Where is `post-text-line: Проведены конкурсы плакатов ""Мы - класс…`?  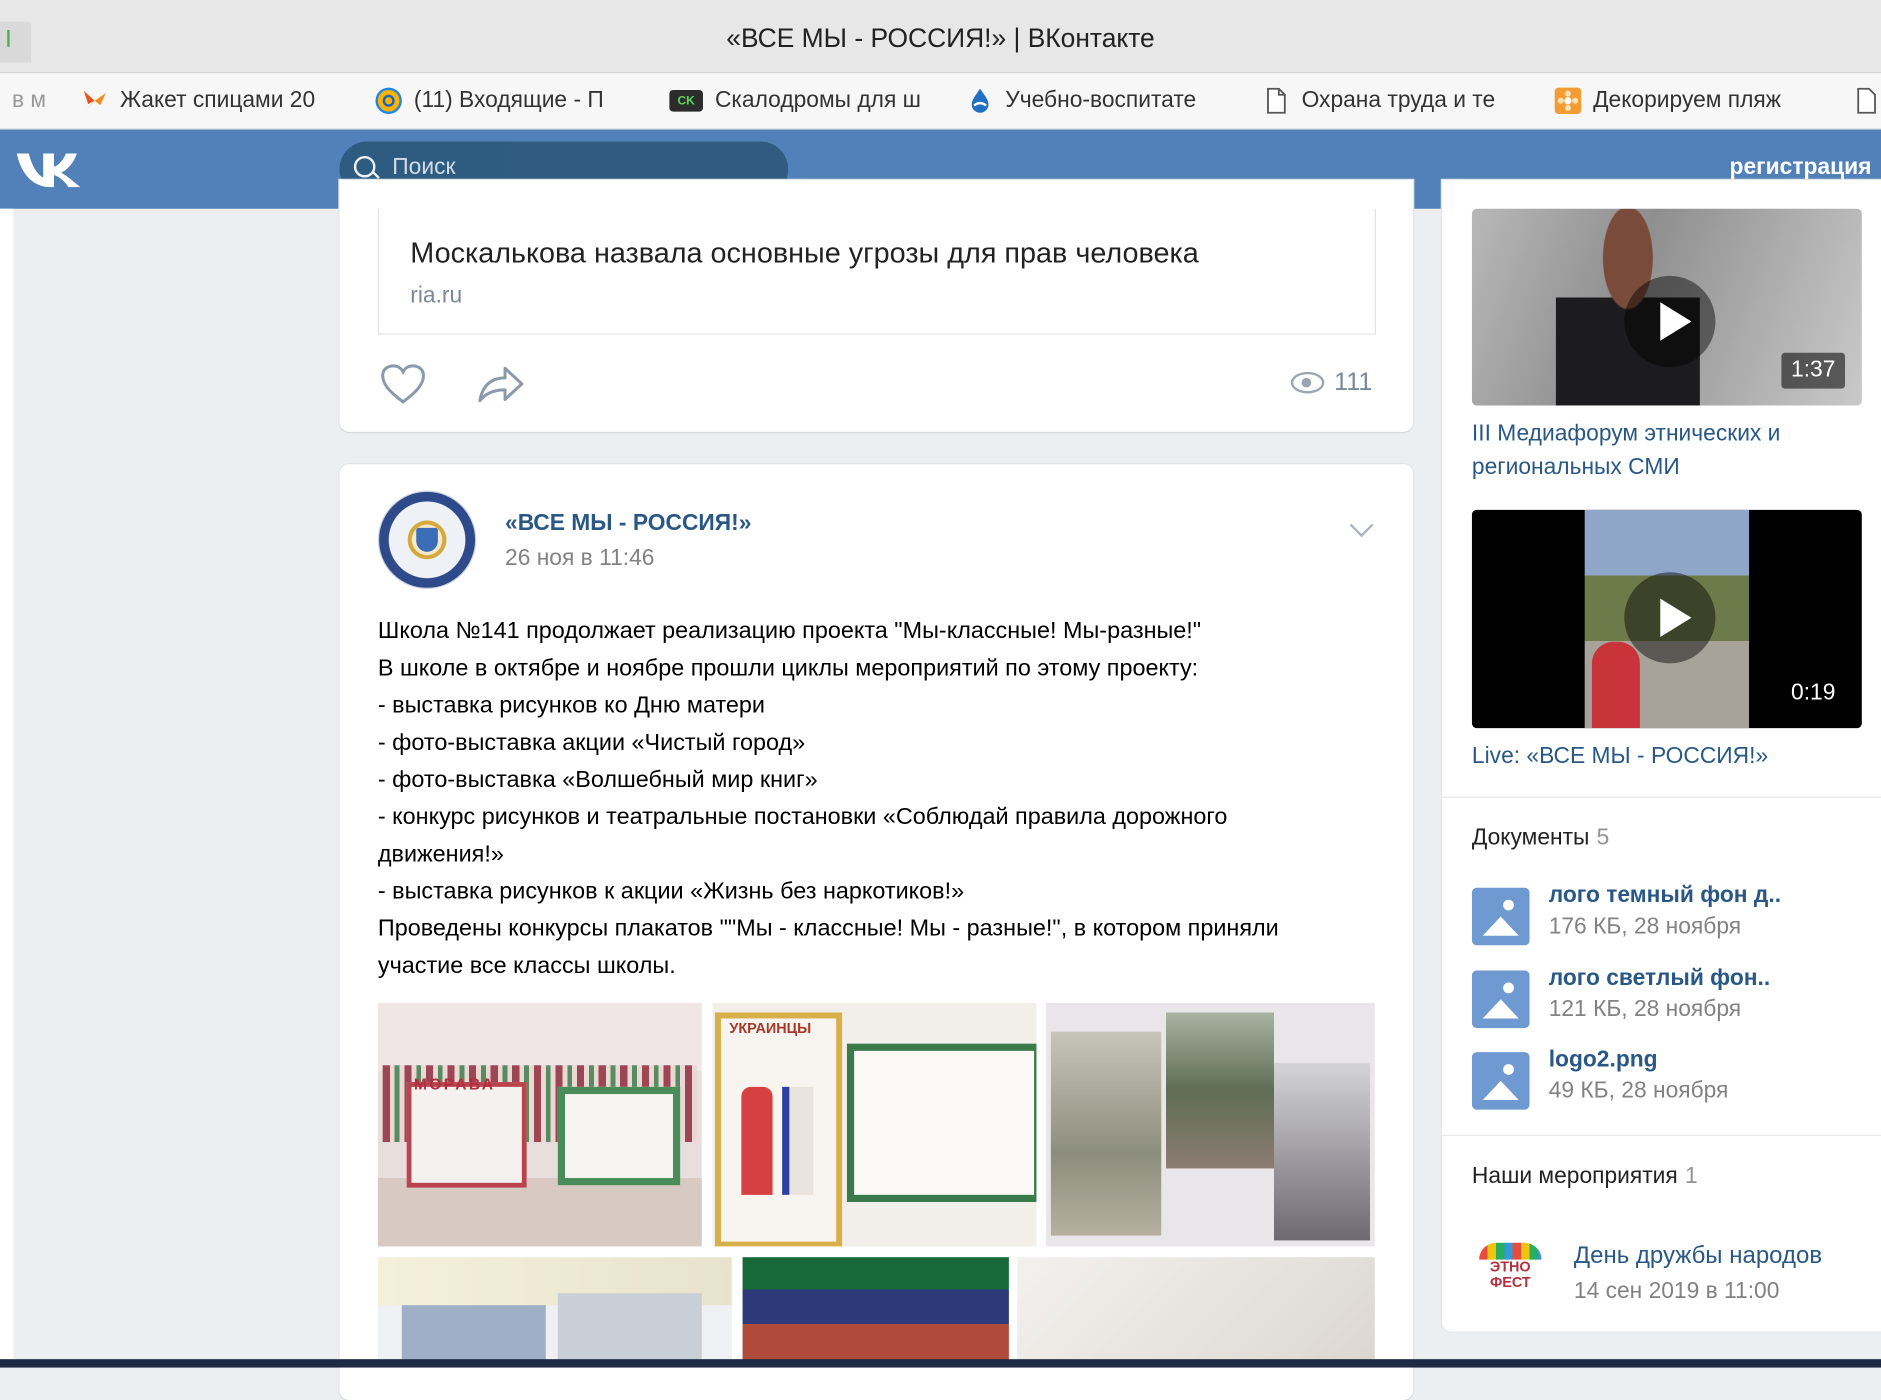 post-text-line: Проведены конкурсы плакатов ""Мы - класс… is located at coordinates (828, 928).